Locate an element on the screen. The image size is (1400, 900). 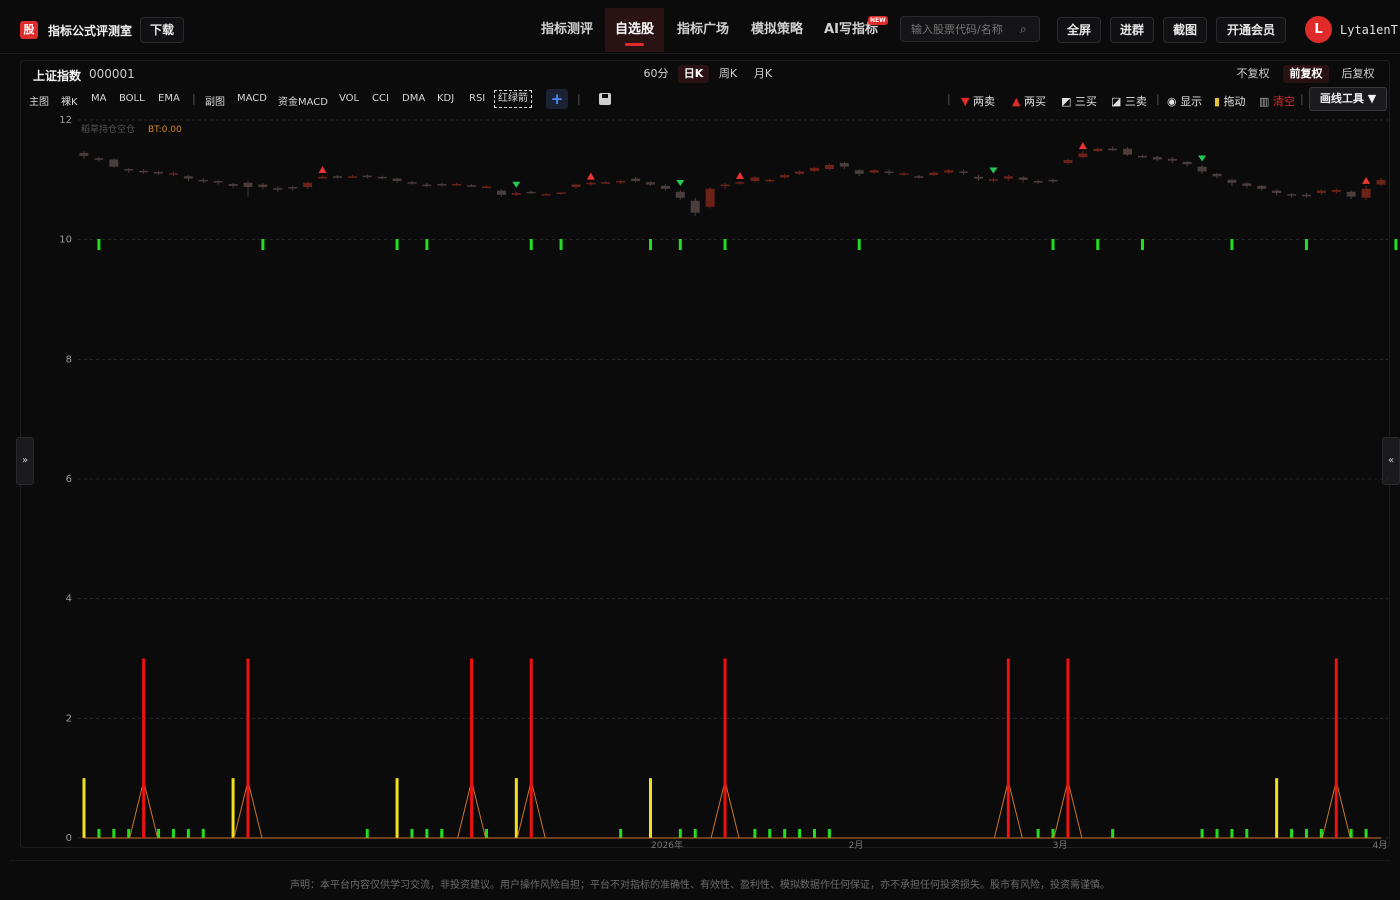
y-tick-label: 8 is located at coordinates (69, 359).